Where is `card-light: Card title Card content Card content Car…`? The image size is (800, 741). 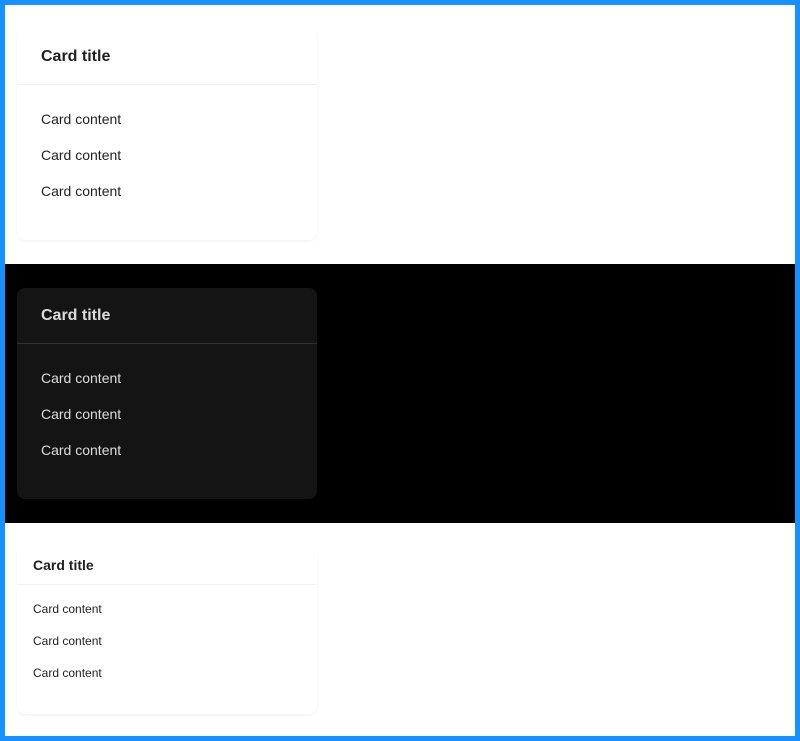
card-light: Card title Card content Card content Car… is located at coordinates (167, 134).